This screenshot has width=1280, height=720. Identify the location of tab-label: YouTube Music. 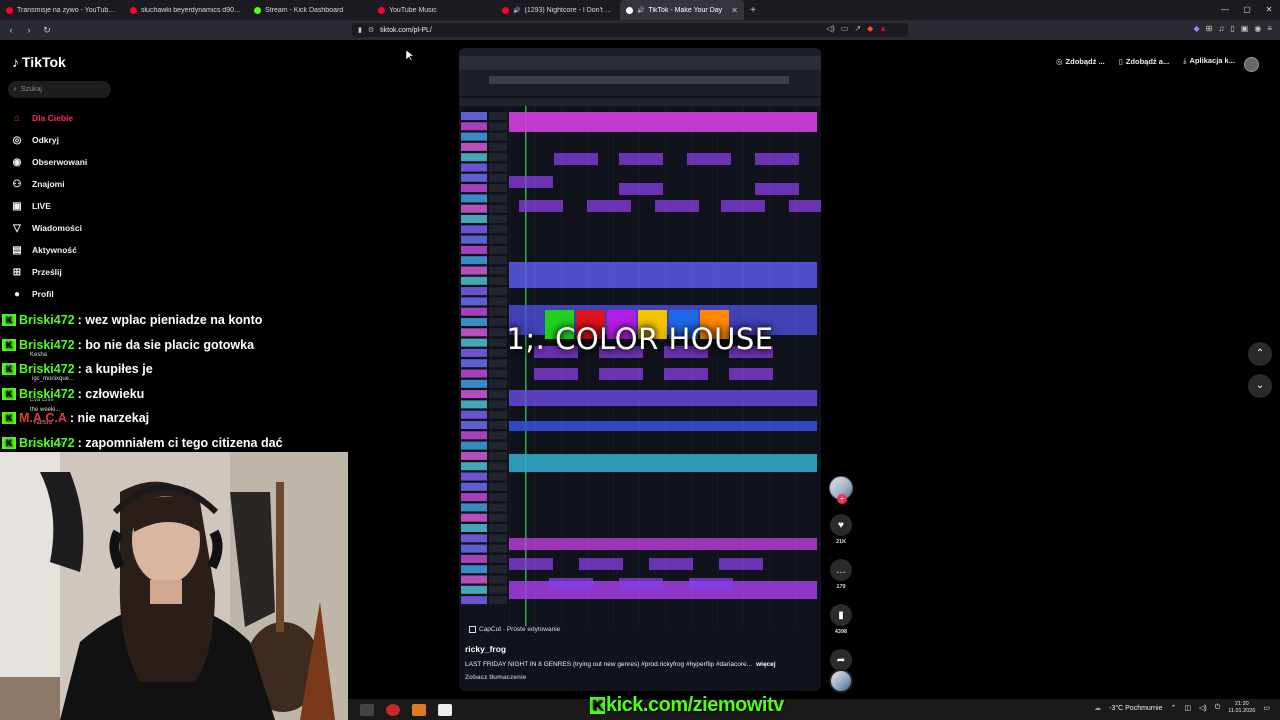
(413, 10).